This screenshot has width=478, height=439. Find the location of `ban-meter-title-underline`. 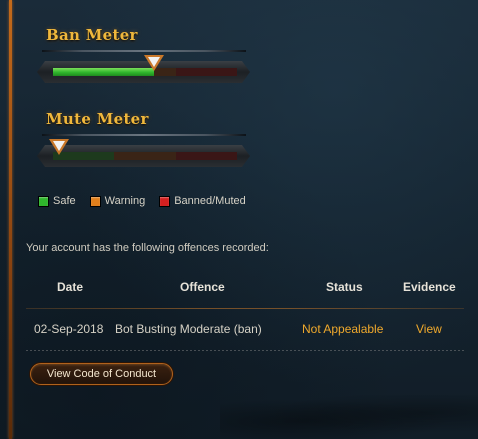

ban-meter-title-underline is located at coordinates (144, 51).